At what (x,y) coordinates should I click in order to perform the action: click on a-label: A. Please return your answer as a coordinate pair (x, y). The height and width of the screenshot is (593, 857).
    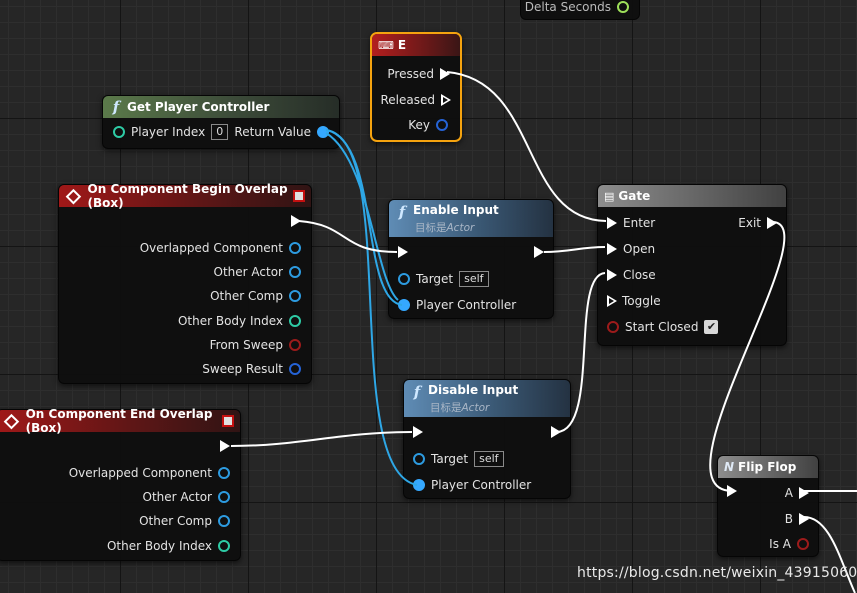
    Looking at the image, I should click on (788, 493).